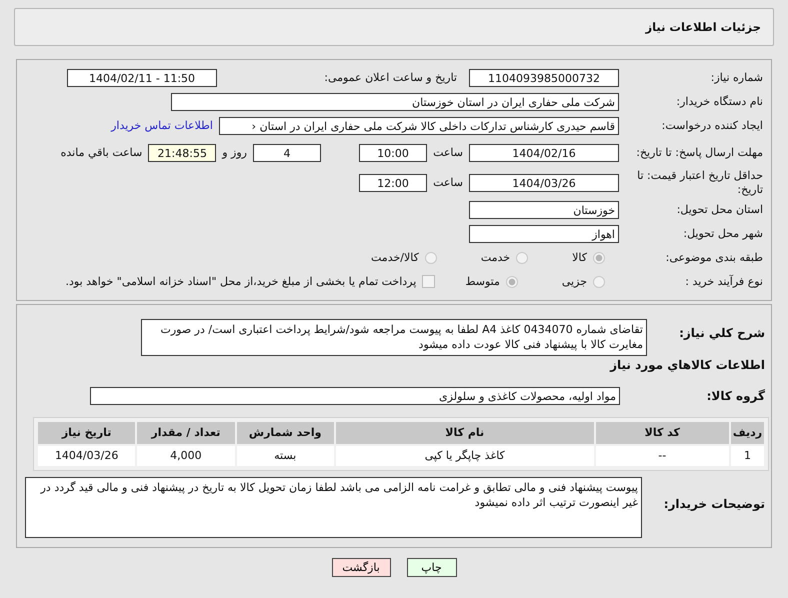  What do you see at coordinates (482, 281) in the screenshot?
I see `radio-label: متوسط` at bounding box center [482, 281].